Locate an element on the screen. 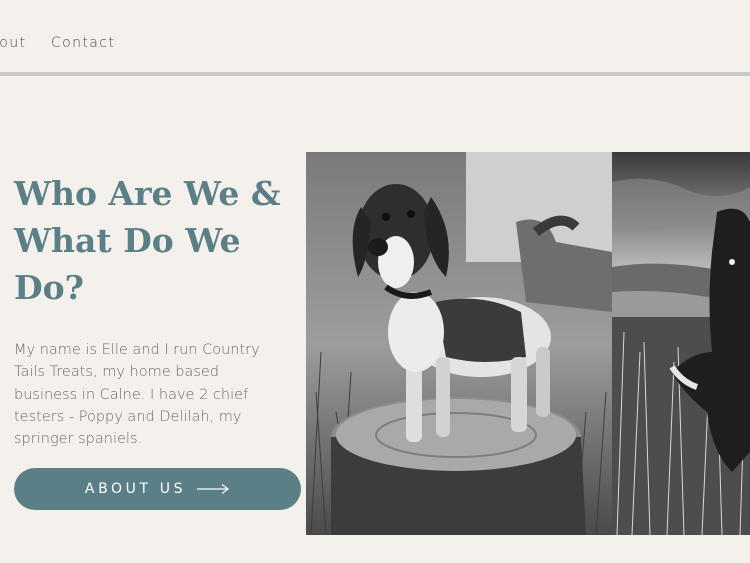 Image resolution: width=750 pixels, height=563 pixels. nav-divider is located at coordinates (375, 74).